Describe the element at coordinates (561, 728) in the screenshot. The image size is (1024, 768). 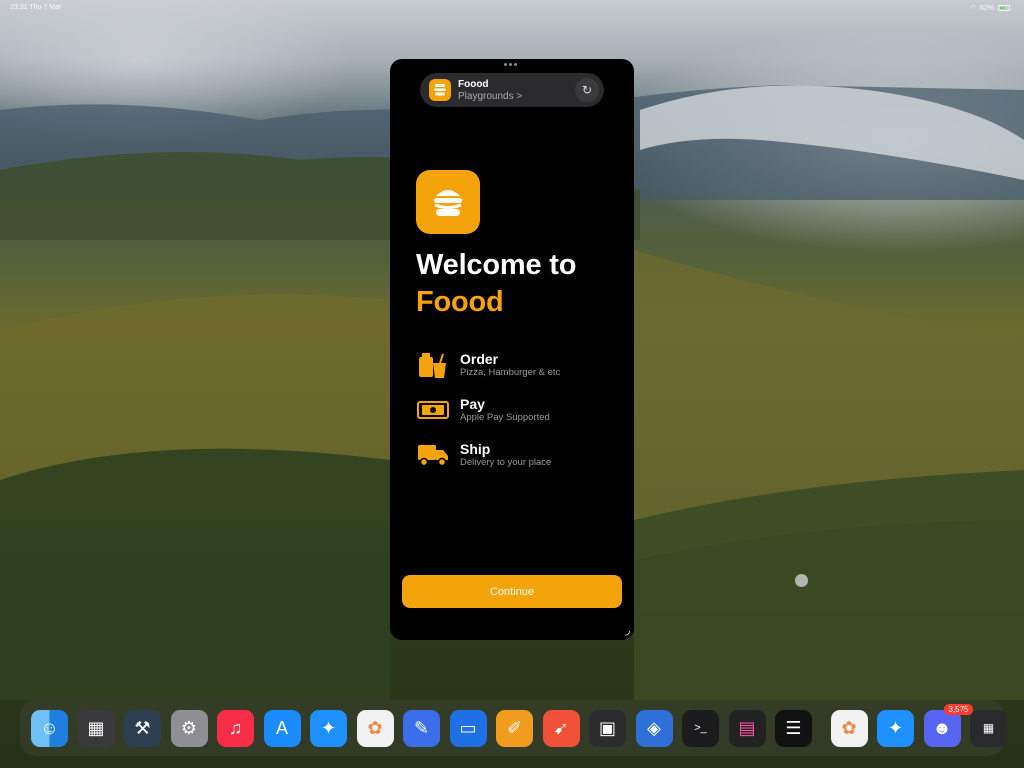
I see `swift-playgrounds-icon: ➹` at that location.